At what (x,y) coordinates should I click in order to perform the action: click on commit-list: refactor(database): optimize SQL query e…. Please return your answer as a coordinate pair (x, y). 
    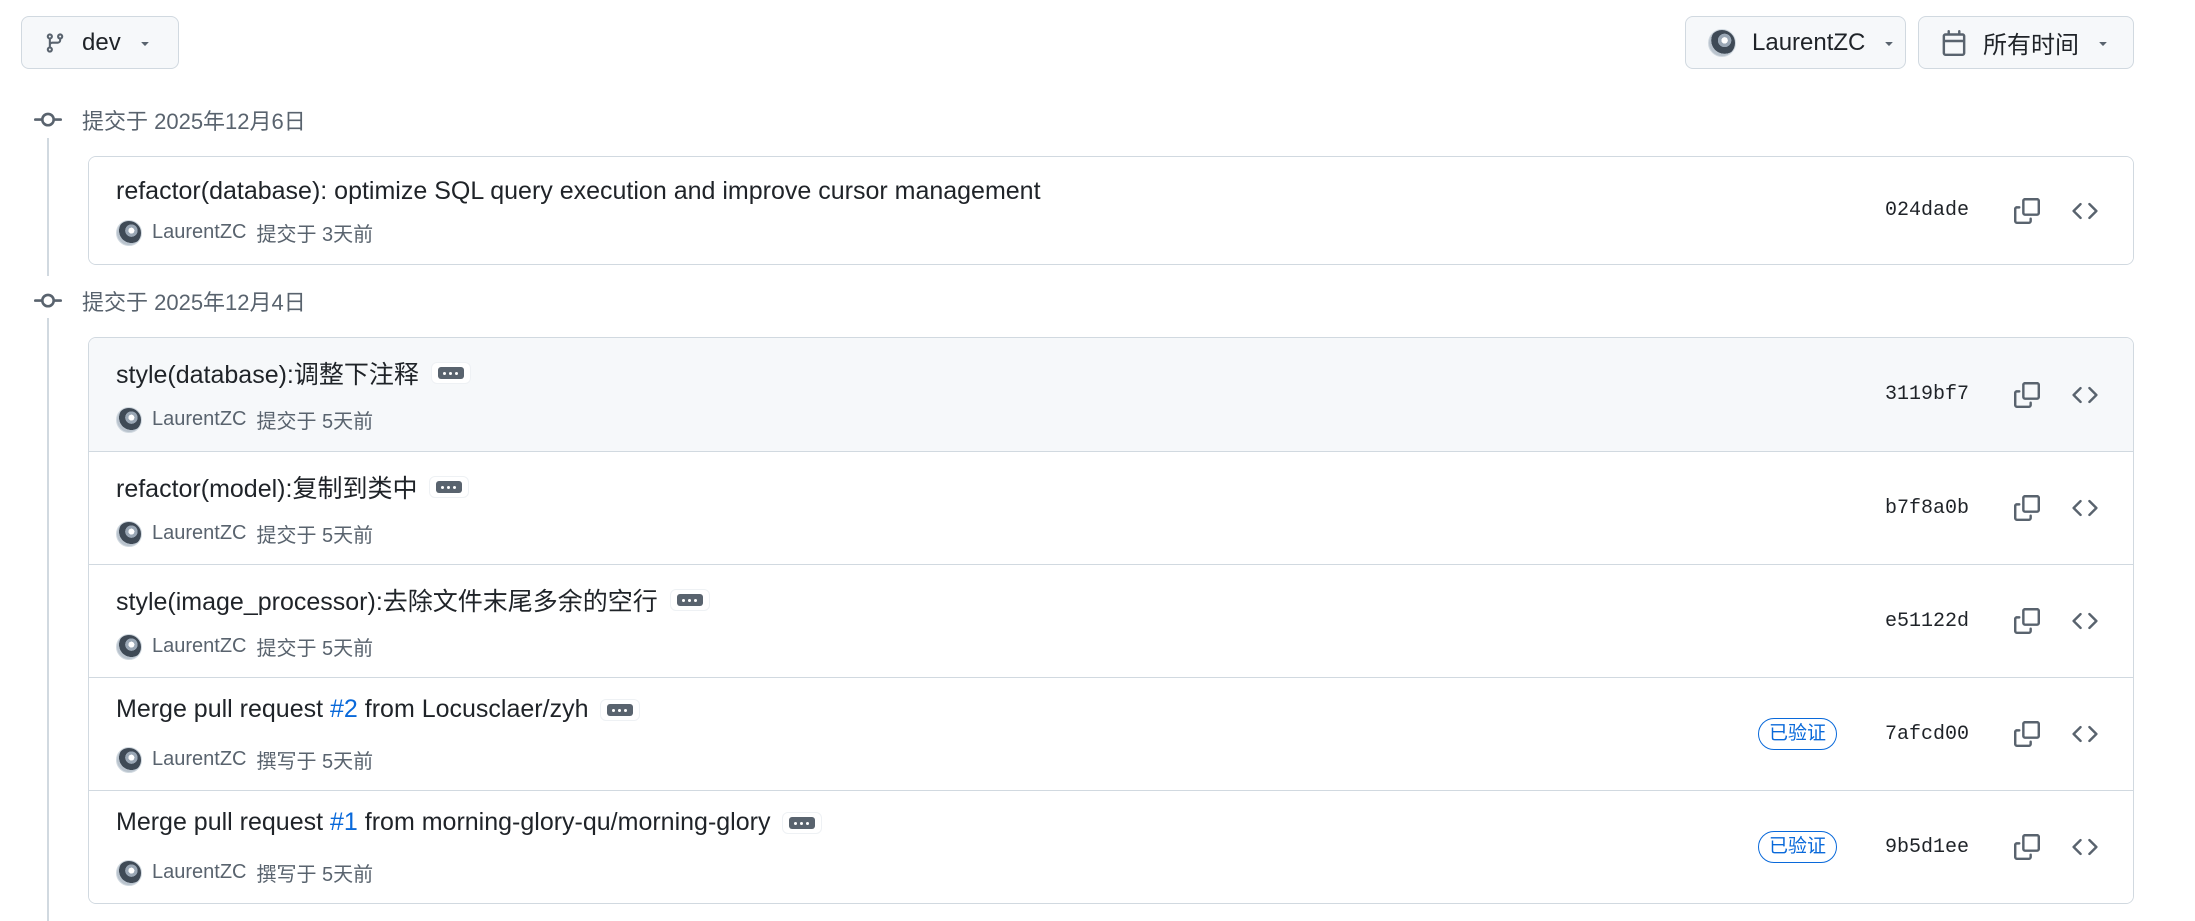
    Looking at the image, I should click on (1111, 210).